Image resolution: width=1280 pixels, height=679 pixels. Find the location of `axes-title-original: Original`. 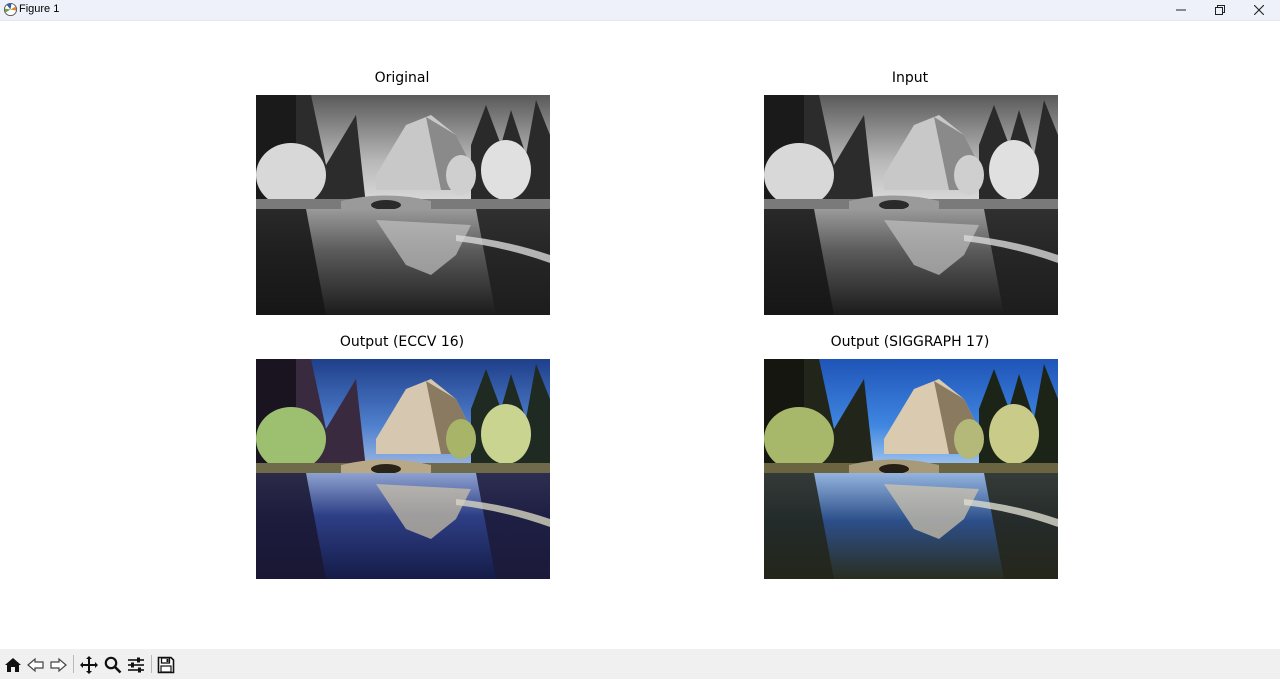

axes-title-original: Original is located at coordinates (402, 78).